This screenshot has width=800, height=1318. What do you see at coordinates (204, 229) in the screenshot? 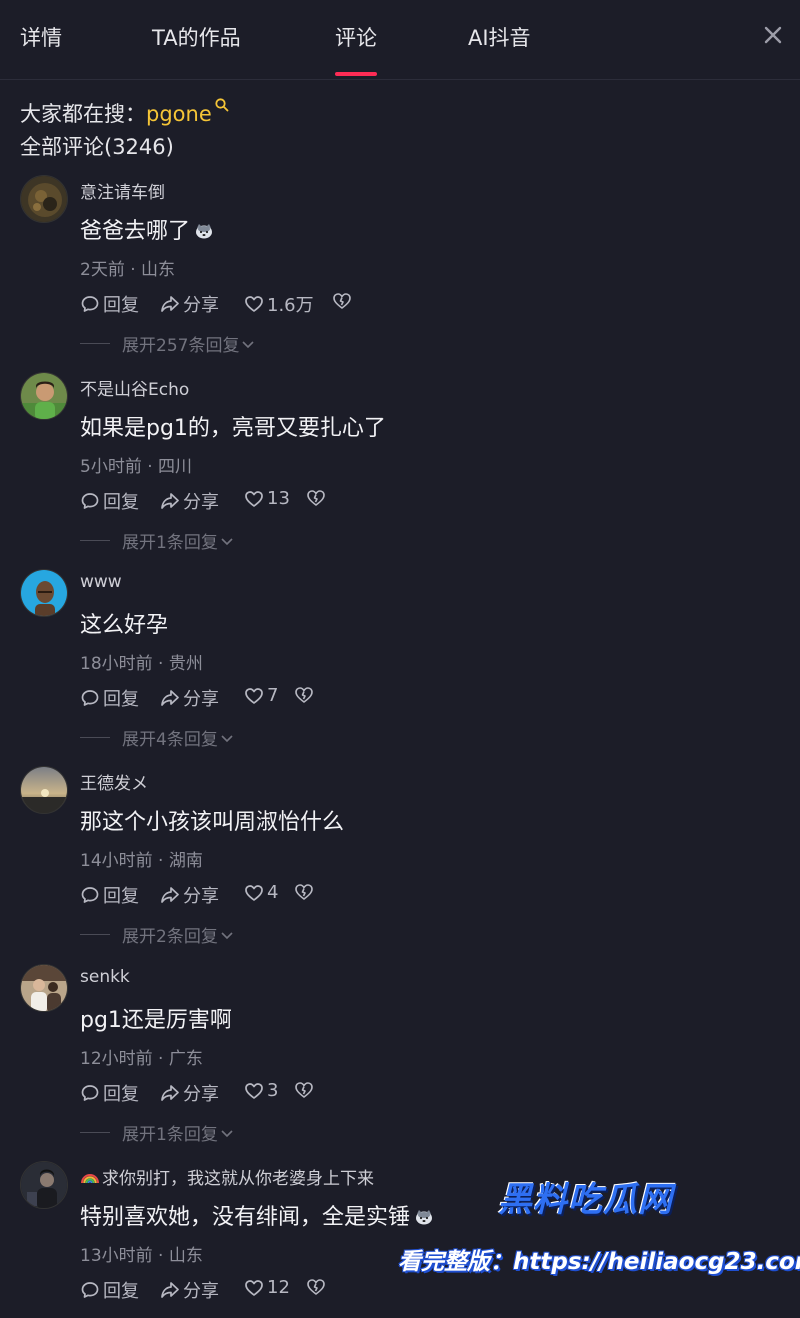
I see `husky-emoji-icon` at bounding box center [204, 229].